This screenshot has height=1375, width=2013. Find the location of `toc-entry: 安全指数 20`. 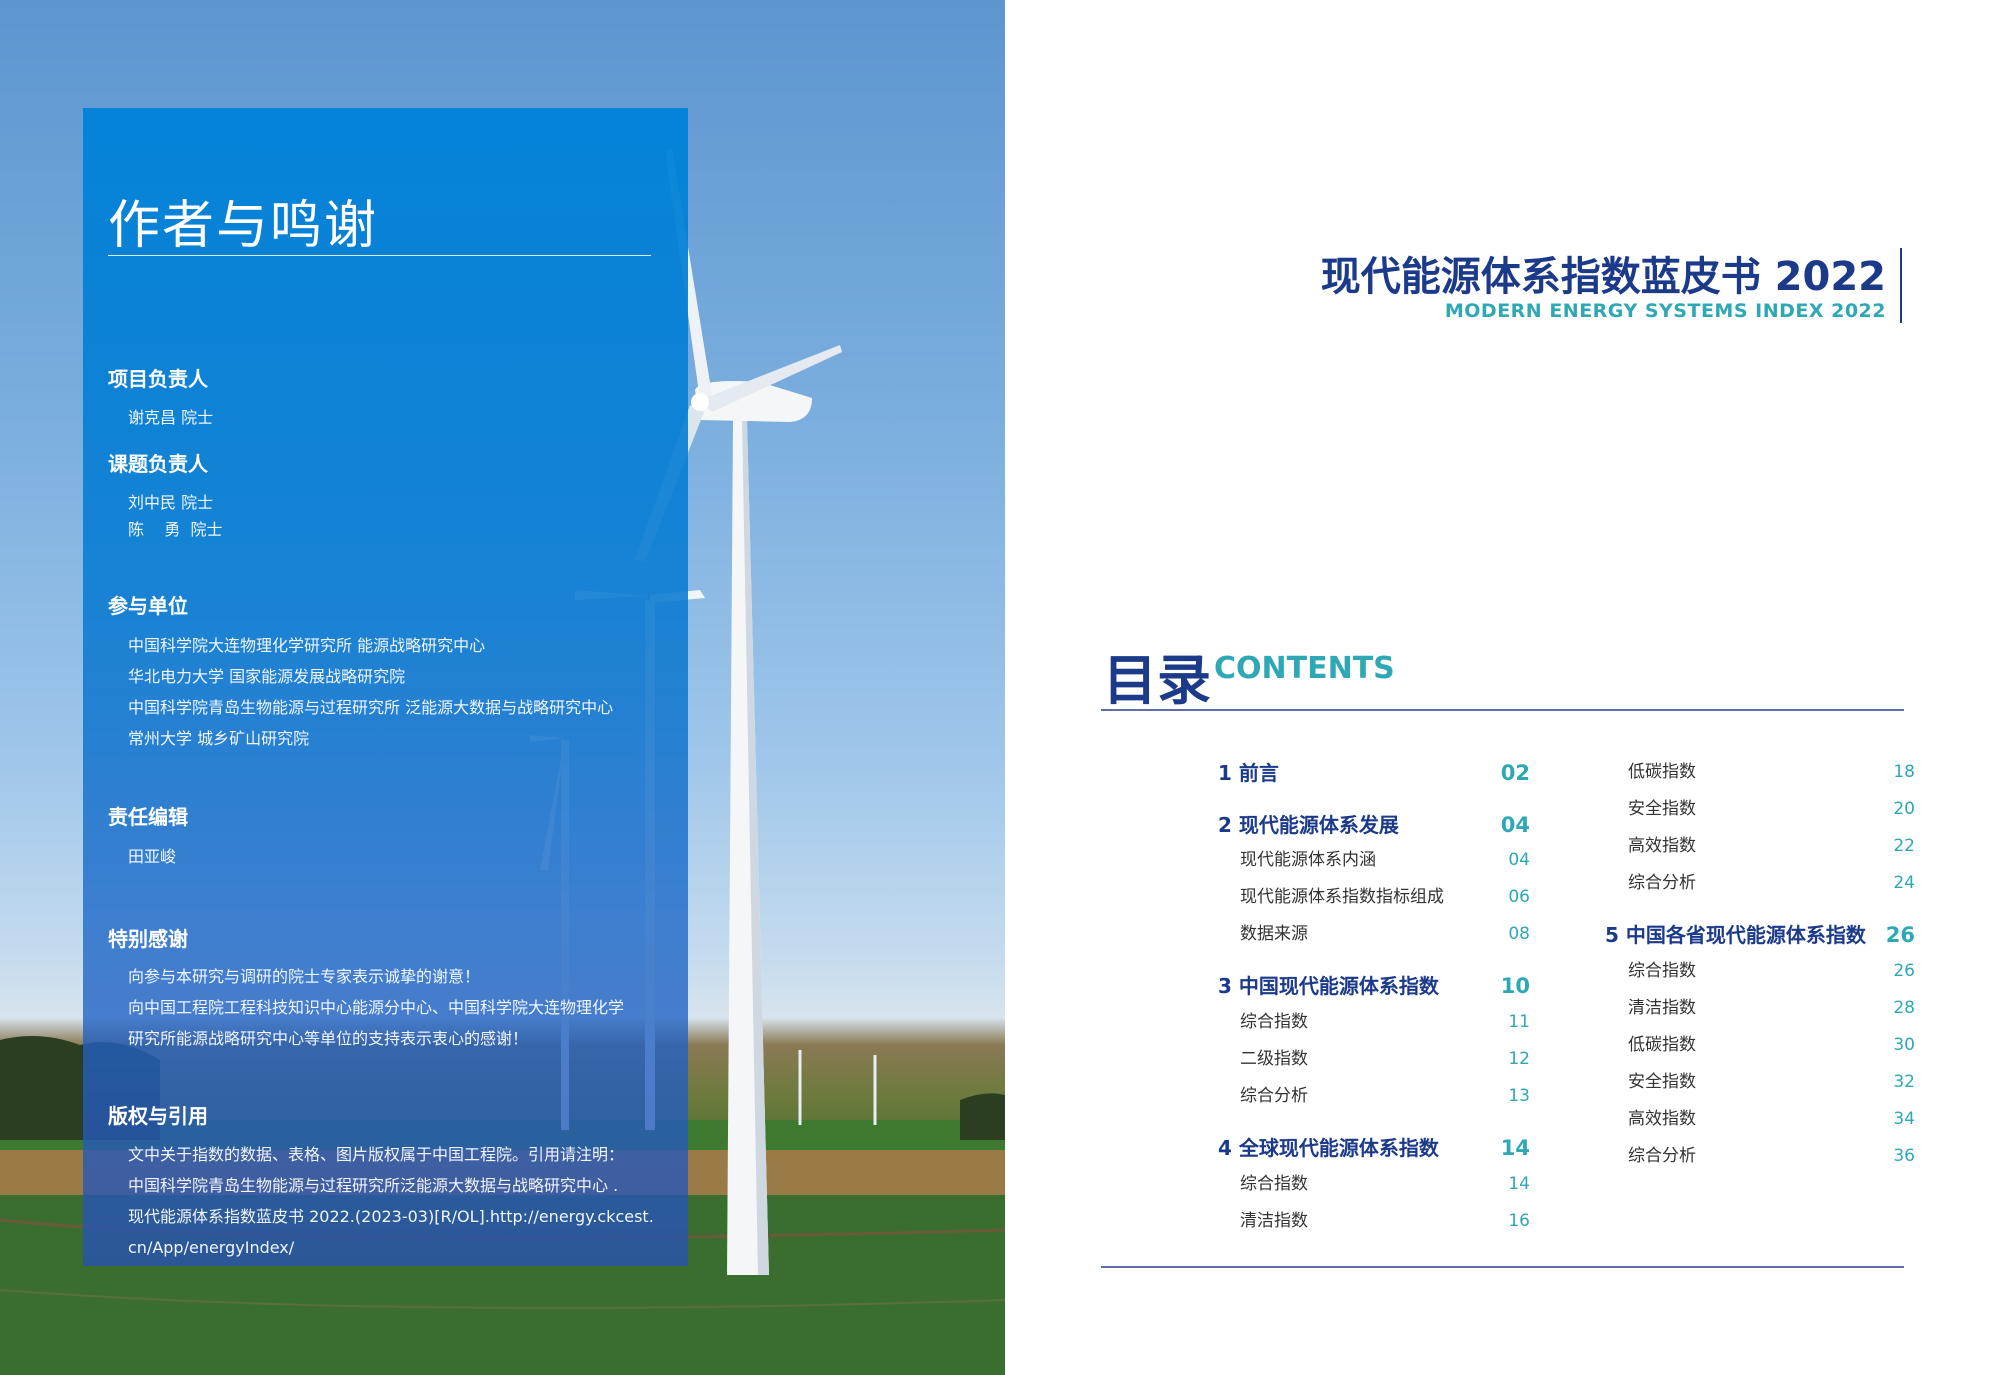

toc-entry: 安全指数 20 is located at coordinates (1771, 809).